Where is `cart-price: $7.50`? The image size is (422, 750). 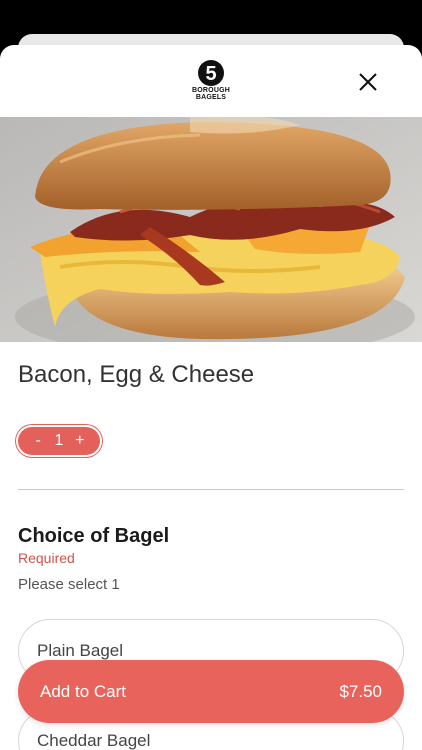 cart-price: $7.50 is located at coordinates (360, 691).